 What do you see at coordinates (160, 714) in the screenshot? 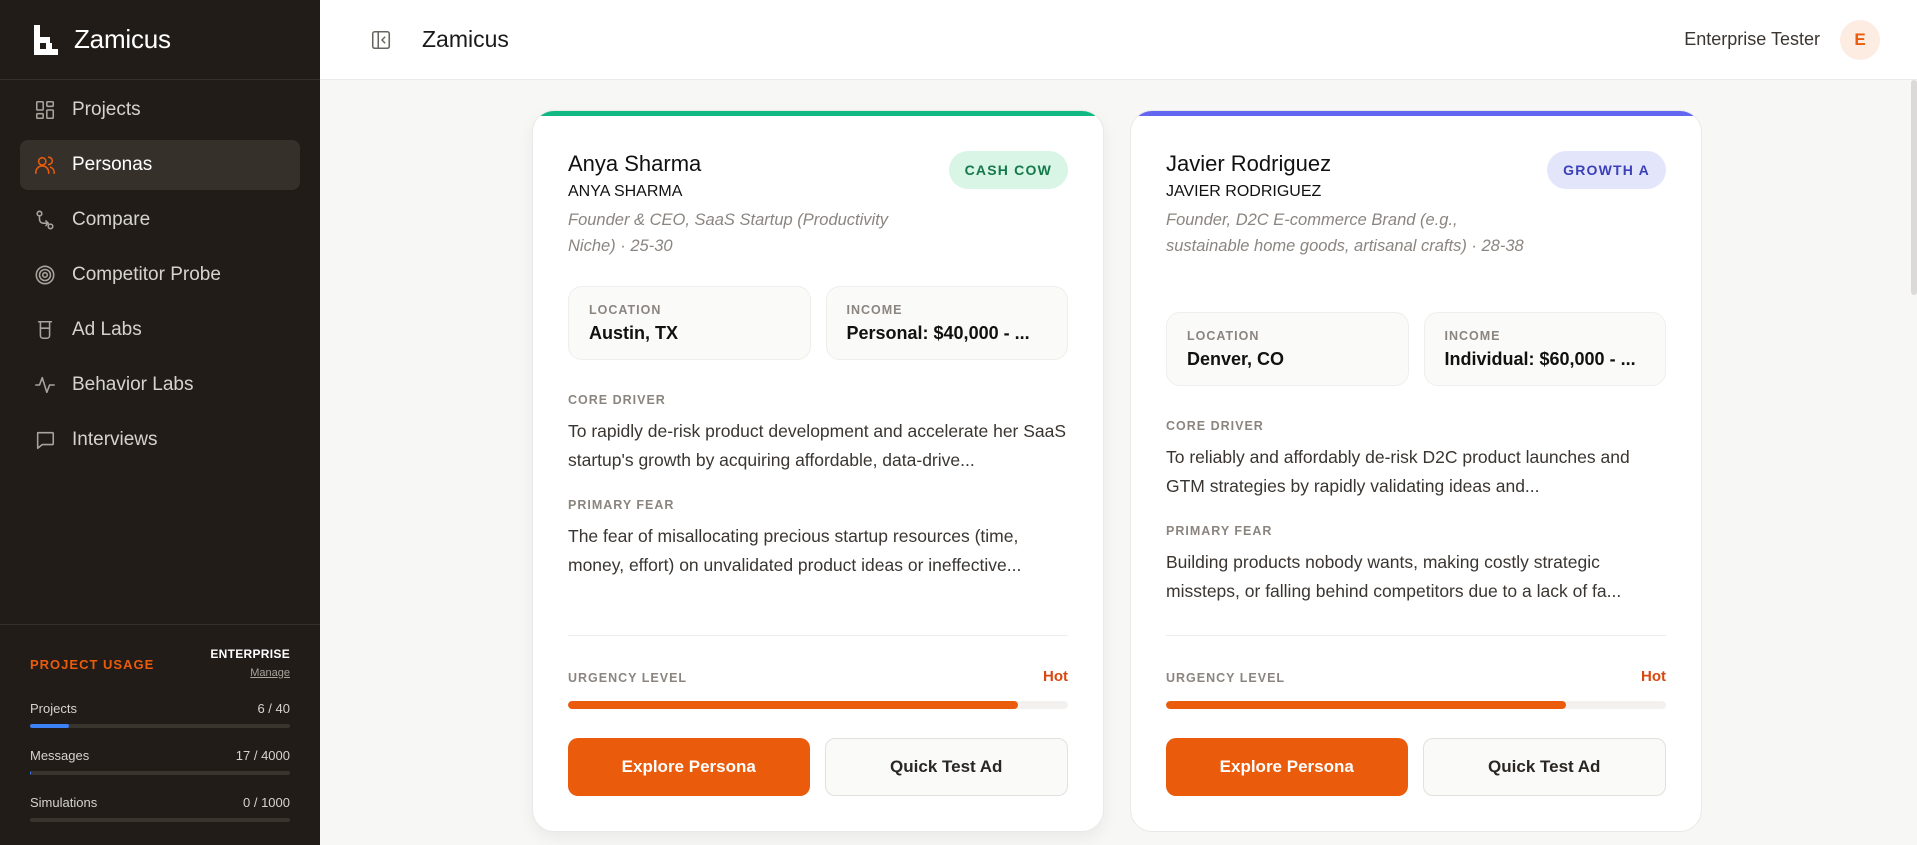
I see `usage-meter-projects: Projects 6 / 40` at bounding box center [160, 714].